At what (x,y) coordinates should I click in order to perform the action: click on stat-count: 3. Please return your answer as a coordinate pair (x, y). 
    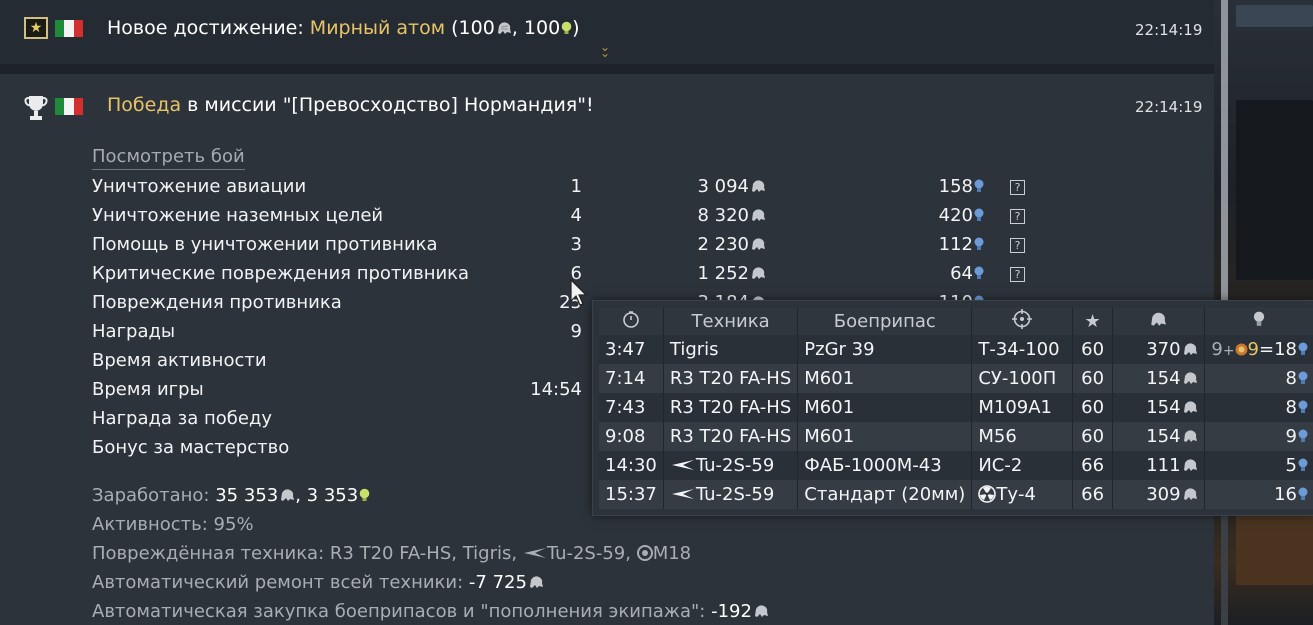
    Looking at the image, I should click on (576, 244).